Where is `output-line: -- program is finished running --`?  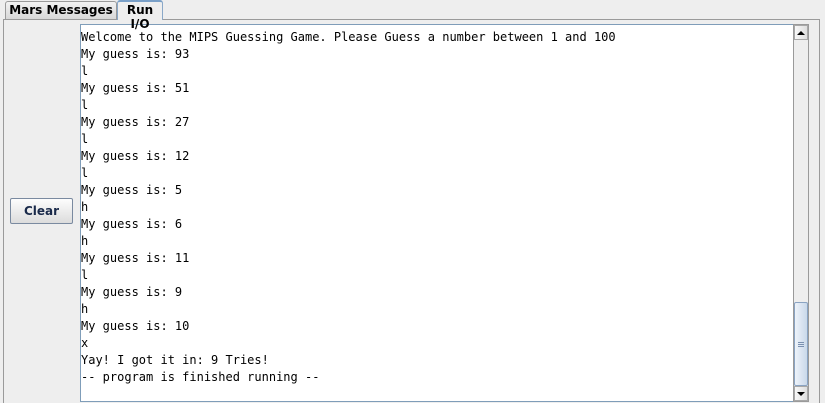
output-line: -- program is finished running -- is located at coordinates (200, 377).